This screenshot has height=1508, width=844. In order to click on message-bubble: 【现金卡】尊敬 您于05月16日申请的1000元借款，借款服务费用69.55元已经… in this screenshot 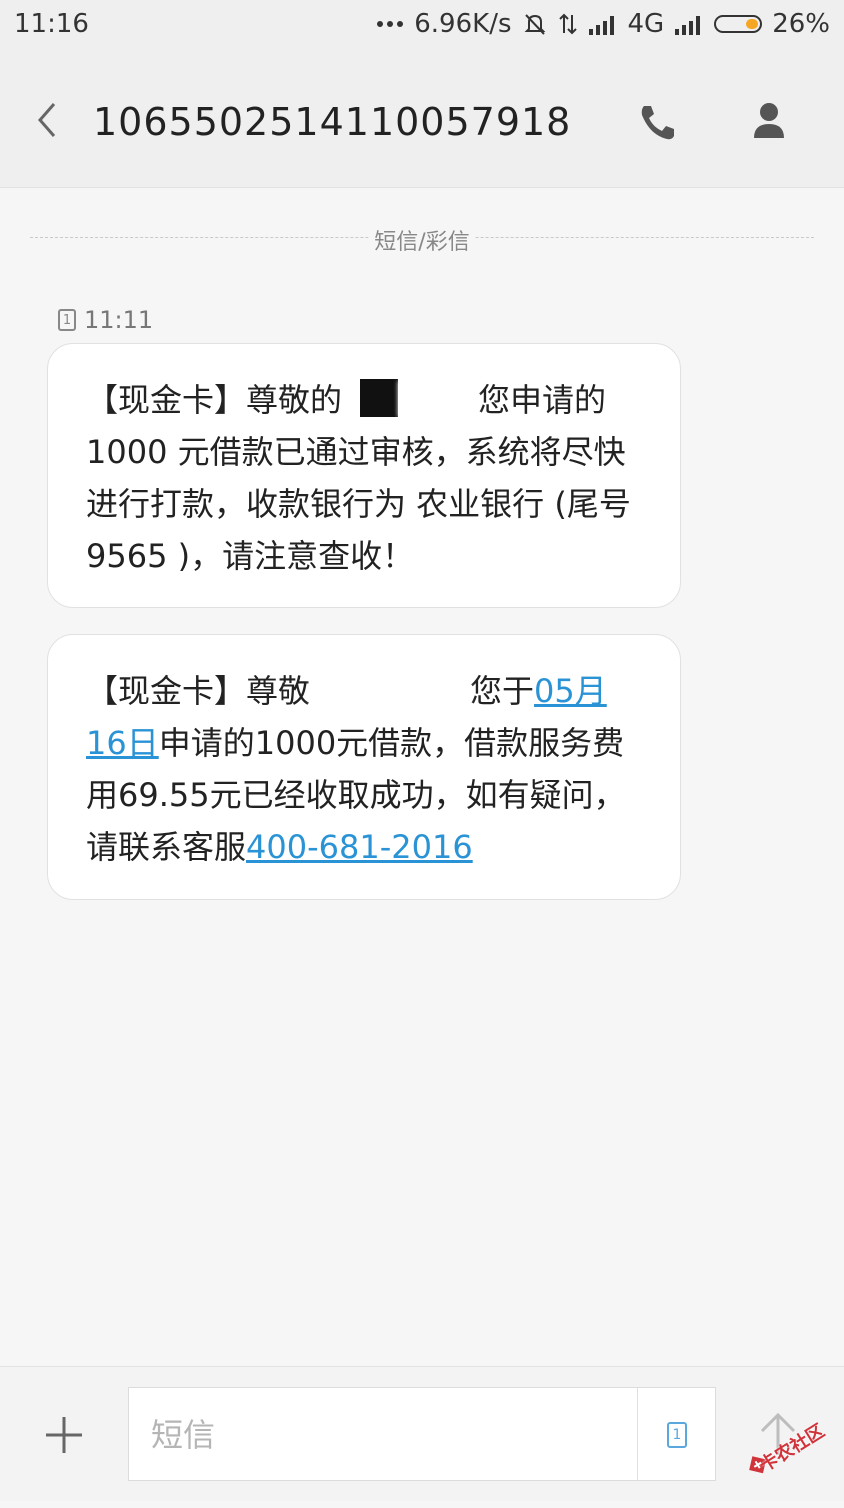, I will do `click(364, 767)`.